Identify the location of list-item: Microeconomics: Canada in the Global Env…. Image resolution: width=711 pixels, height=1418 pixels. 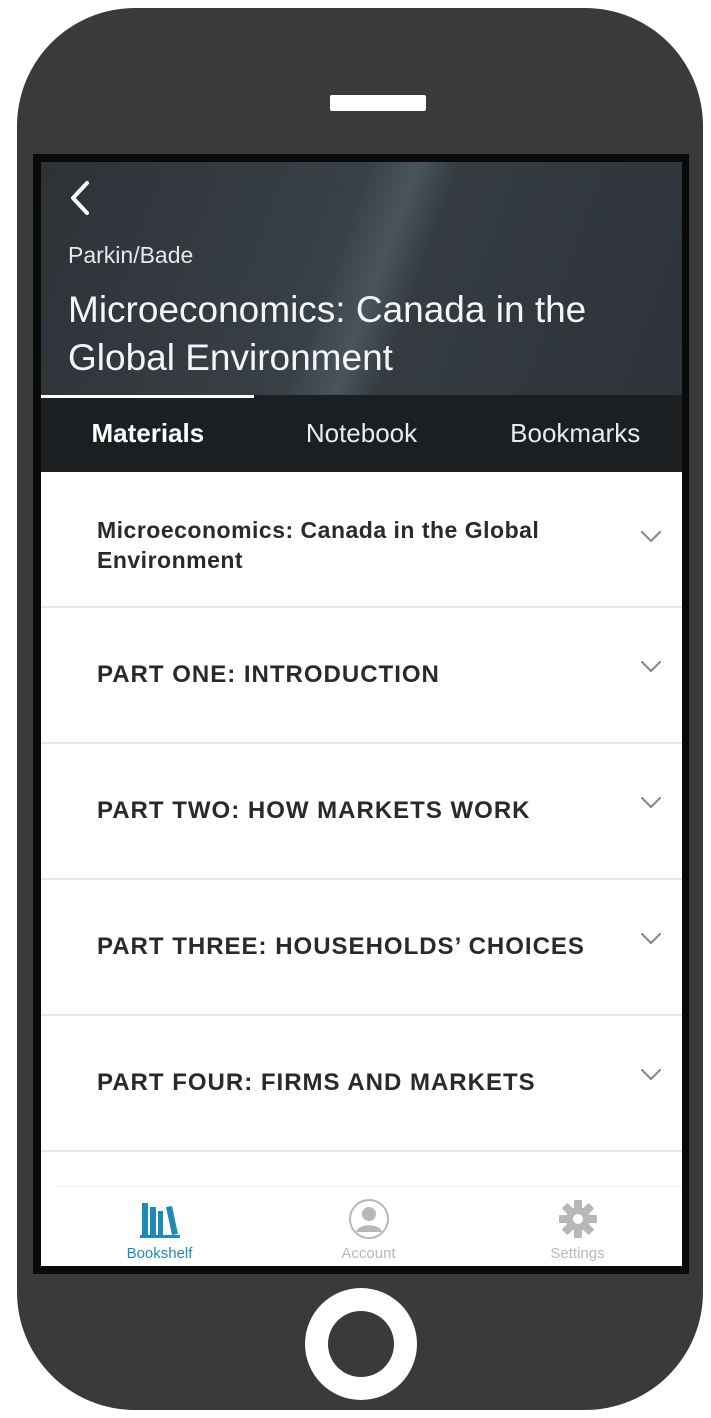
(361, 540).